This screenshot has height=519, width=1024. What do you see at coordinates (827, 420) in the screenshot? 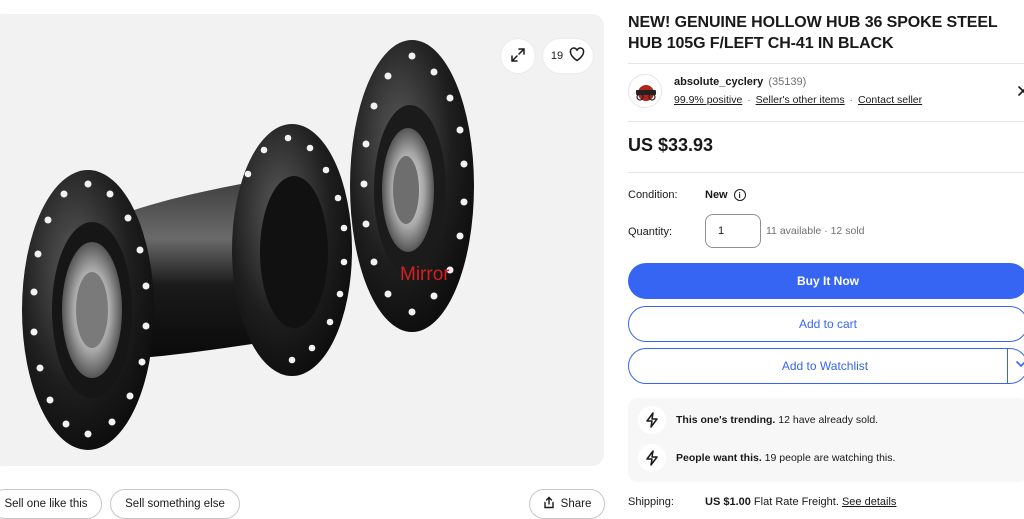
I see `trending-text: 12 have already sold.` at bounding box center [827, 420].